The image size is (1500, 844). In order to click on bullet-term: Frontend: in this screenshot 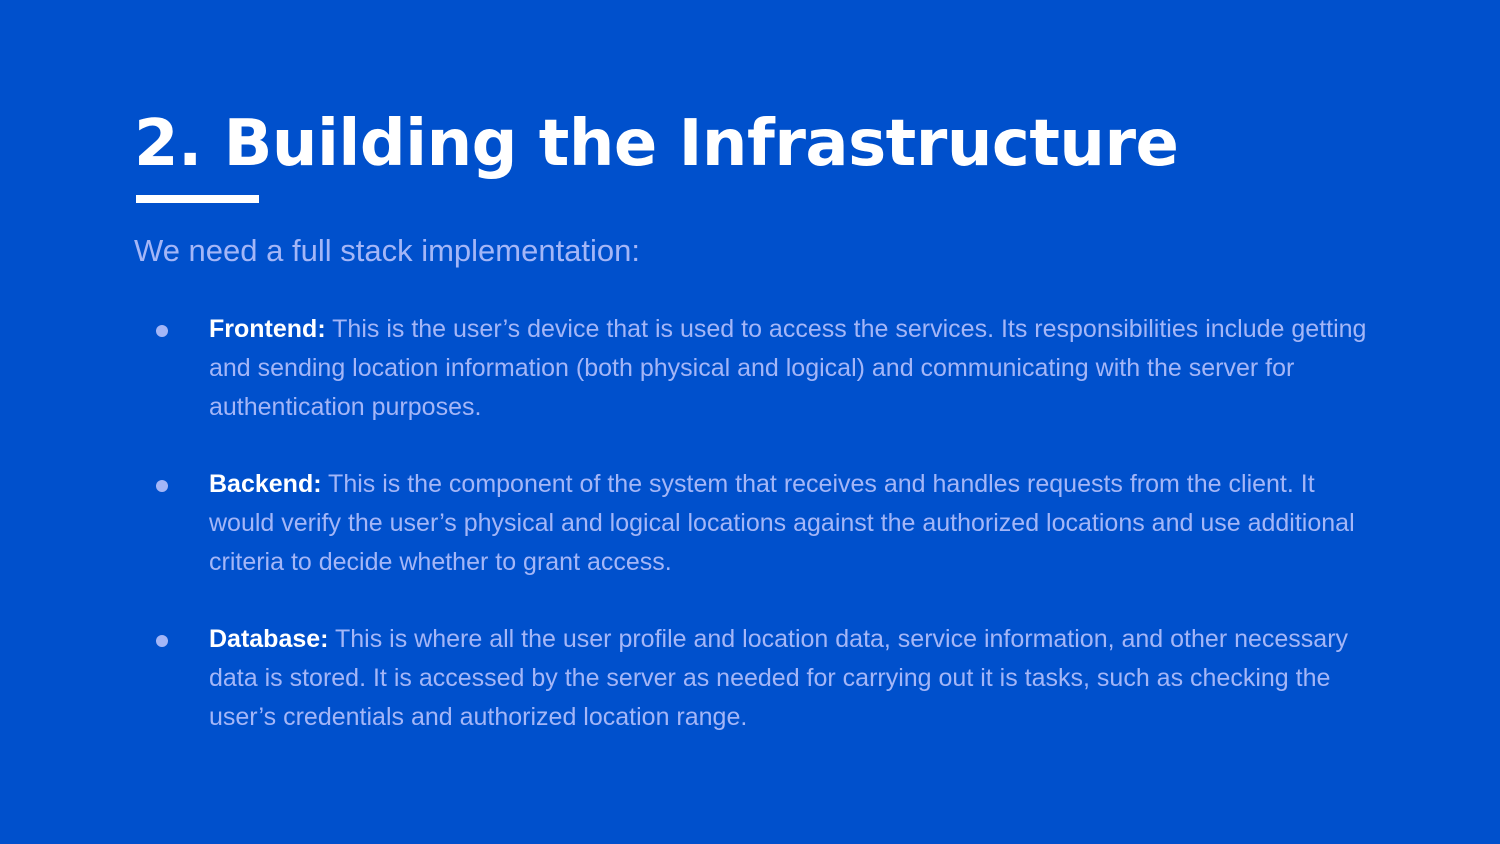, I will do `click(267, 329)`.